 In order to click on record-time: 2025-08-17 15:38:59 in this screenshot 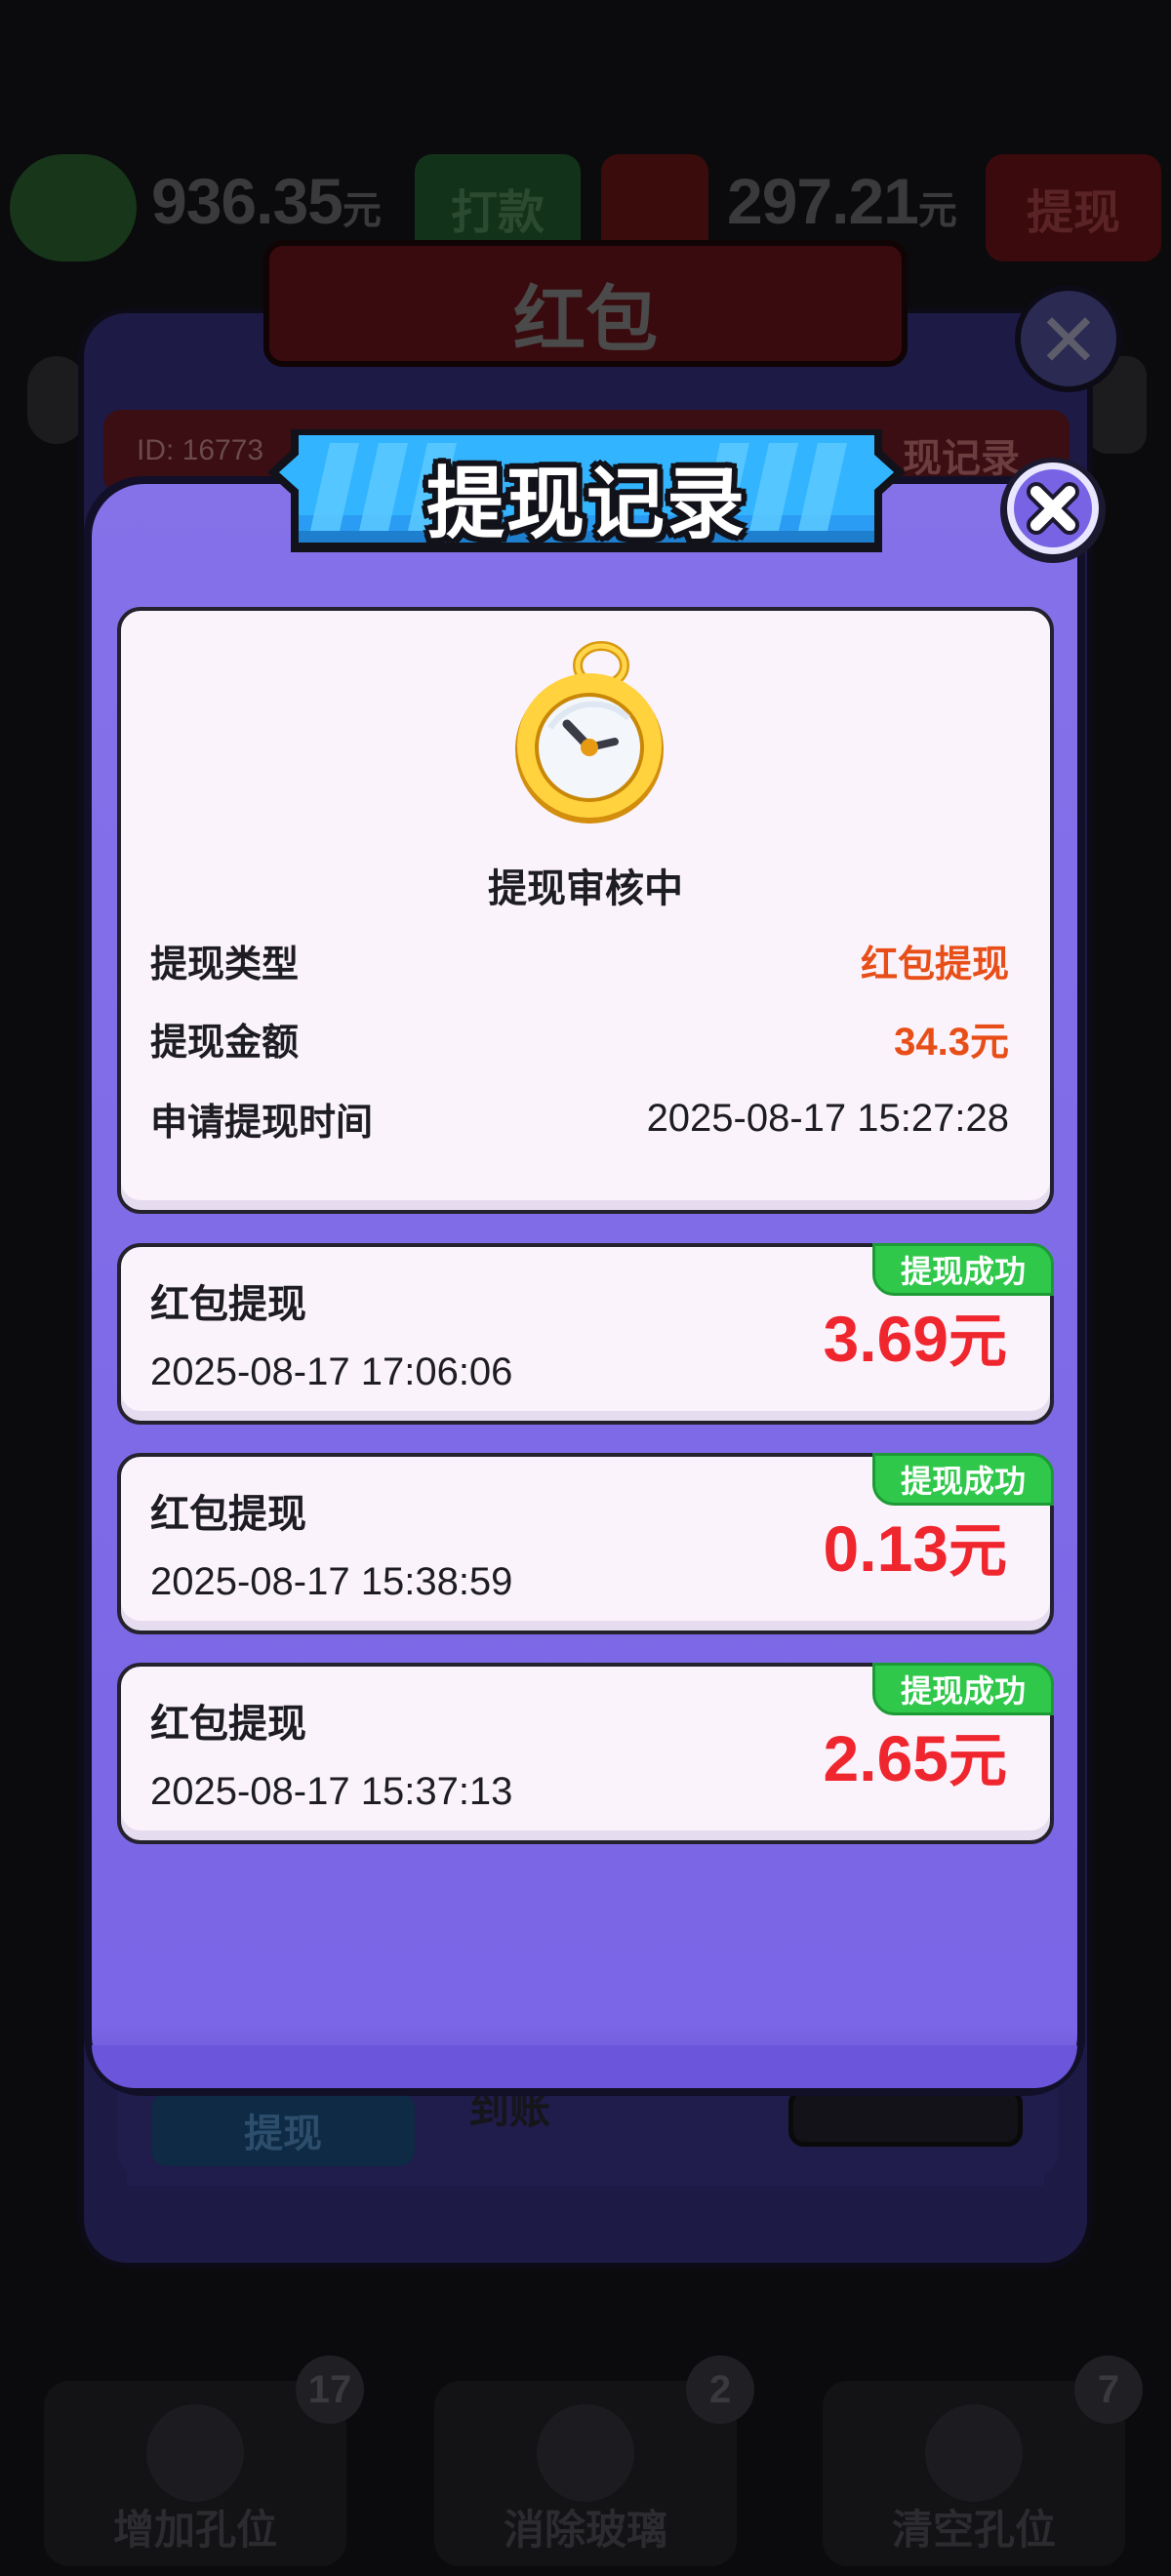, I will do `click(331, 1581)`.